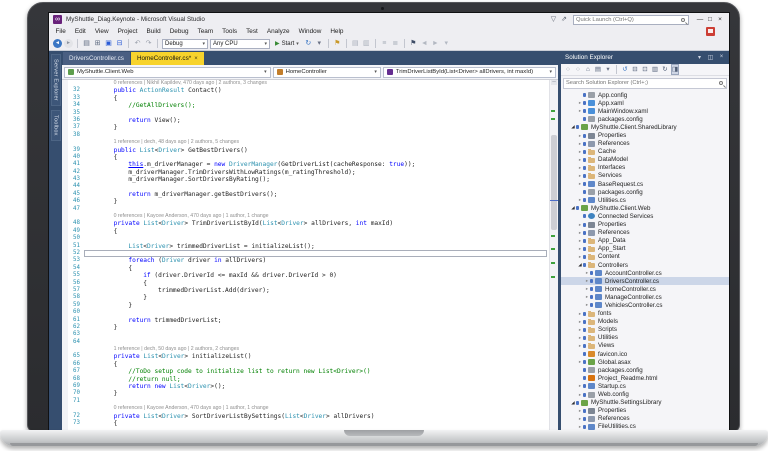  I want to click on tree-item-connected-services: Connected Services, so click(645, 216).